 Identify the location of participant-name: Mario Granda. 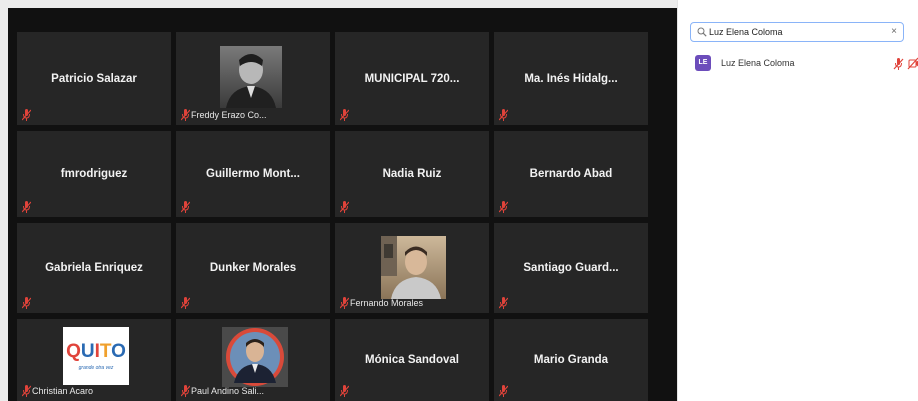
(571, 360).